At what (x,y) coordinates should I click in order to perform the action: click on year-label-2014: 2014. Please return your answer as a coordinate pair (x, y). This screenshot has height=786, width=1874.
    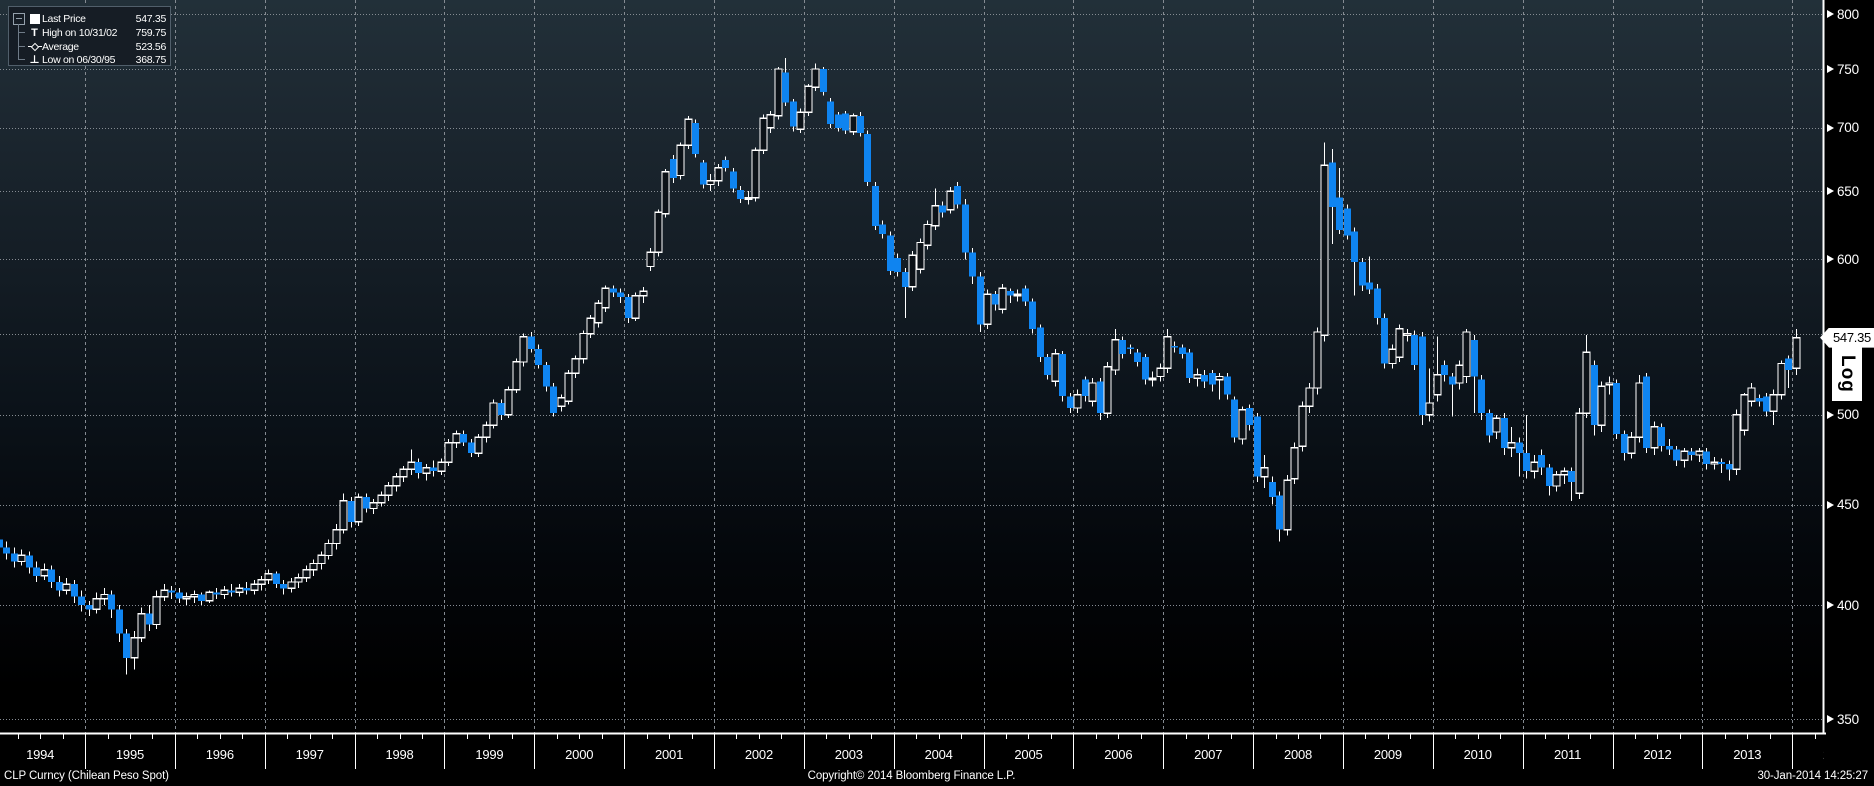
    Looking at the image, I should click on (1819, 754).